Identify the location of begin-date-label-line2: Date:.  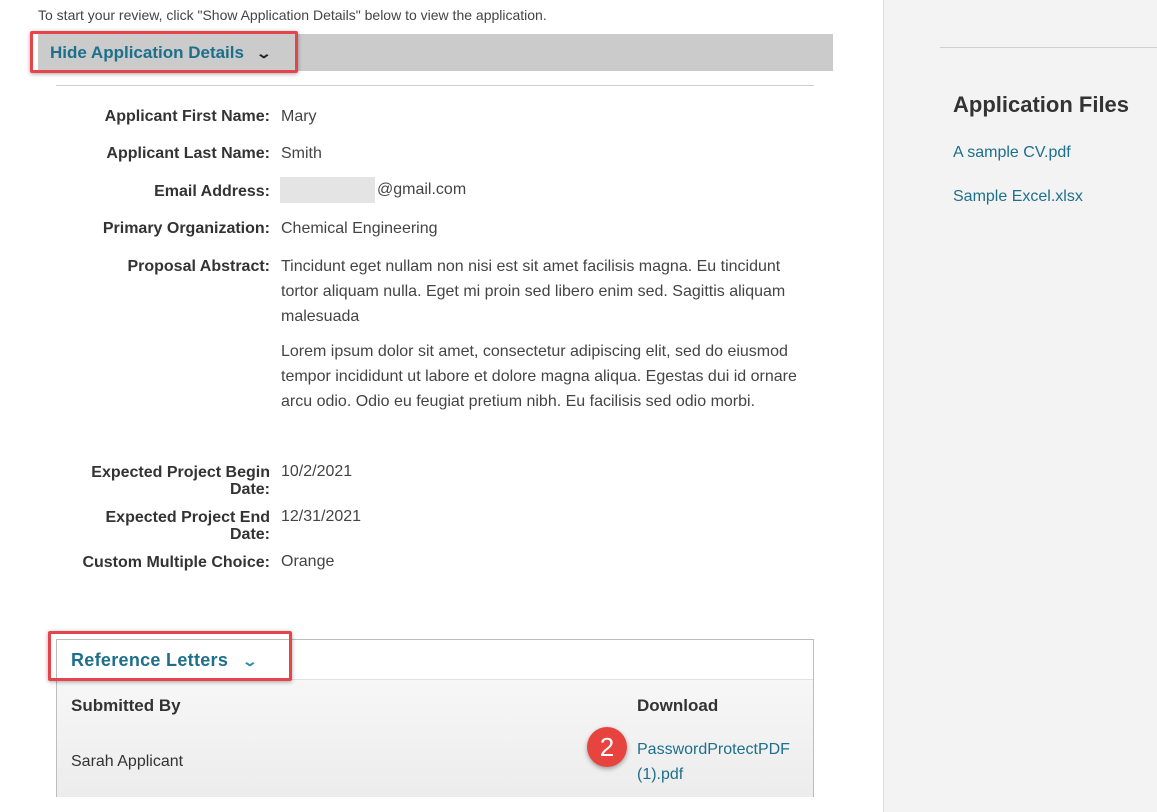
(249, 489).